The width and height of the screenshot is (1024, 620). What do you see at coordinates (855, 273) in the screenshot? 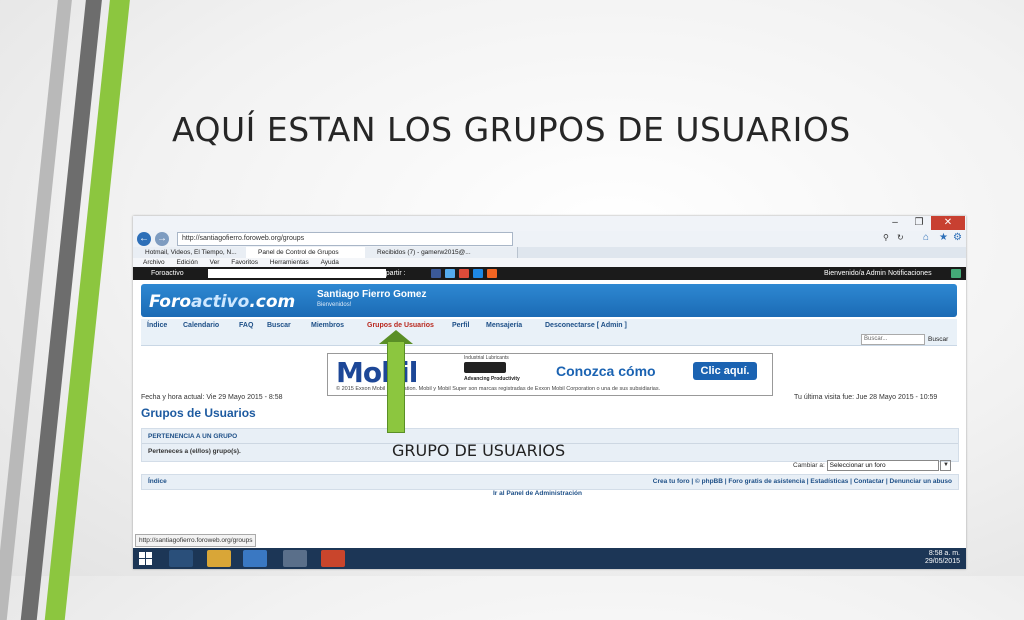
I see `welcome-text: Bienvenido/a Admin` at bounding box center [855, 273].